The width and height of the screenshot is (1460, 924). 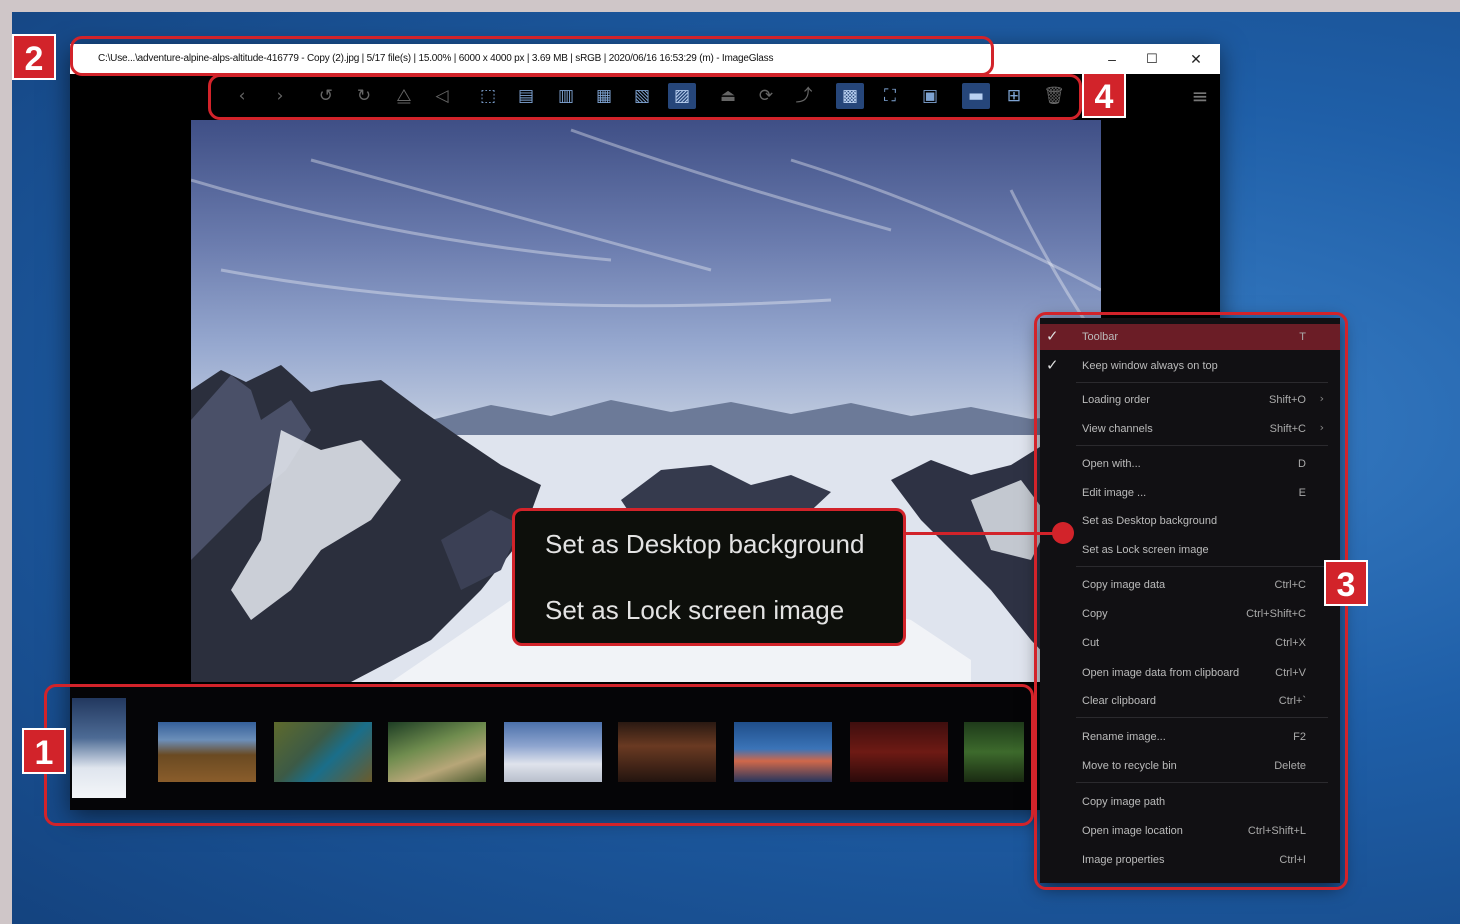 What do you see at coordinates (1112, 59) in the screenshot?
I see `minimize-button: –` at bounding box center [1112, 59].